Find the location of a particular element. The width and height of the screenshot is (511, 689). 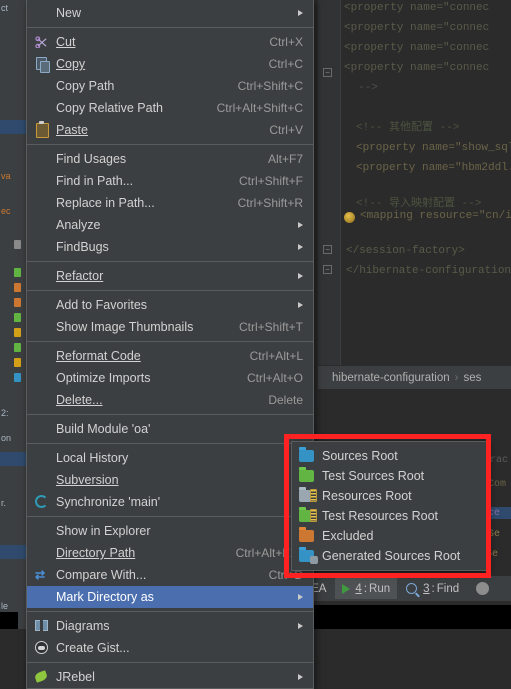

terminal-icon is located at coordinates (483, 588).